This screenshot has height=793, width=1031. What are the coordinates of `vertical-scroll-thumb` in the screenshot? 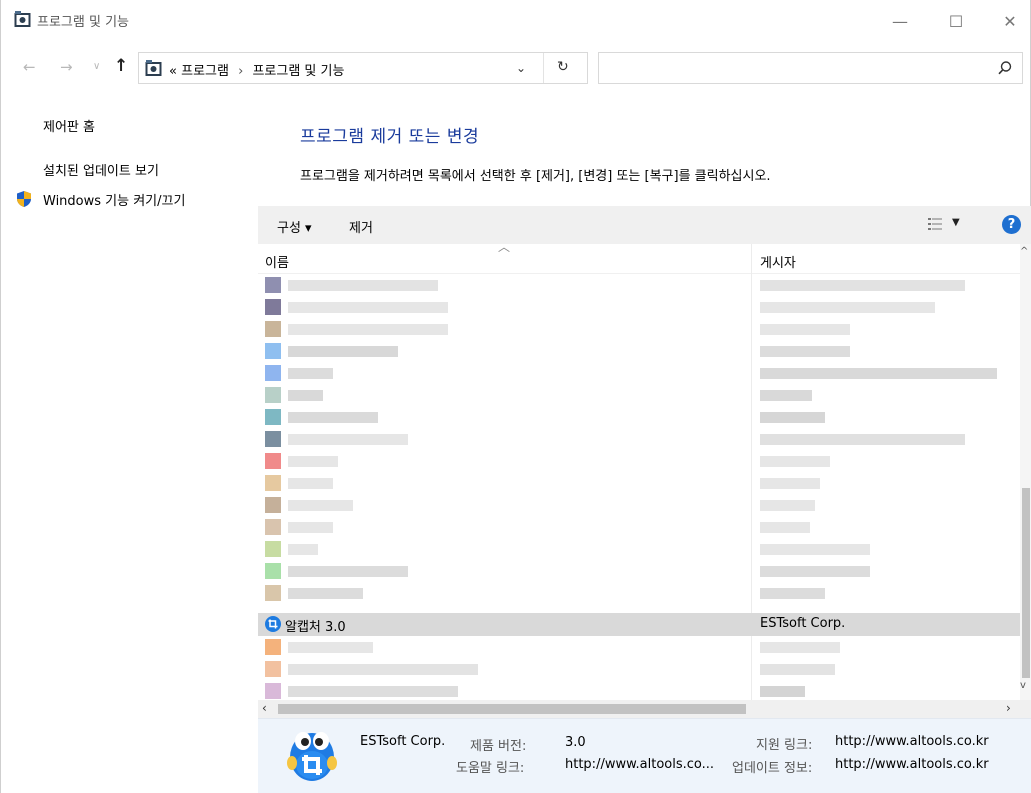 It's located at (1026, 583).